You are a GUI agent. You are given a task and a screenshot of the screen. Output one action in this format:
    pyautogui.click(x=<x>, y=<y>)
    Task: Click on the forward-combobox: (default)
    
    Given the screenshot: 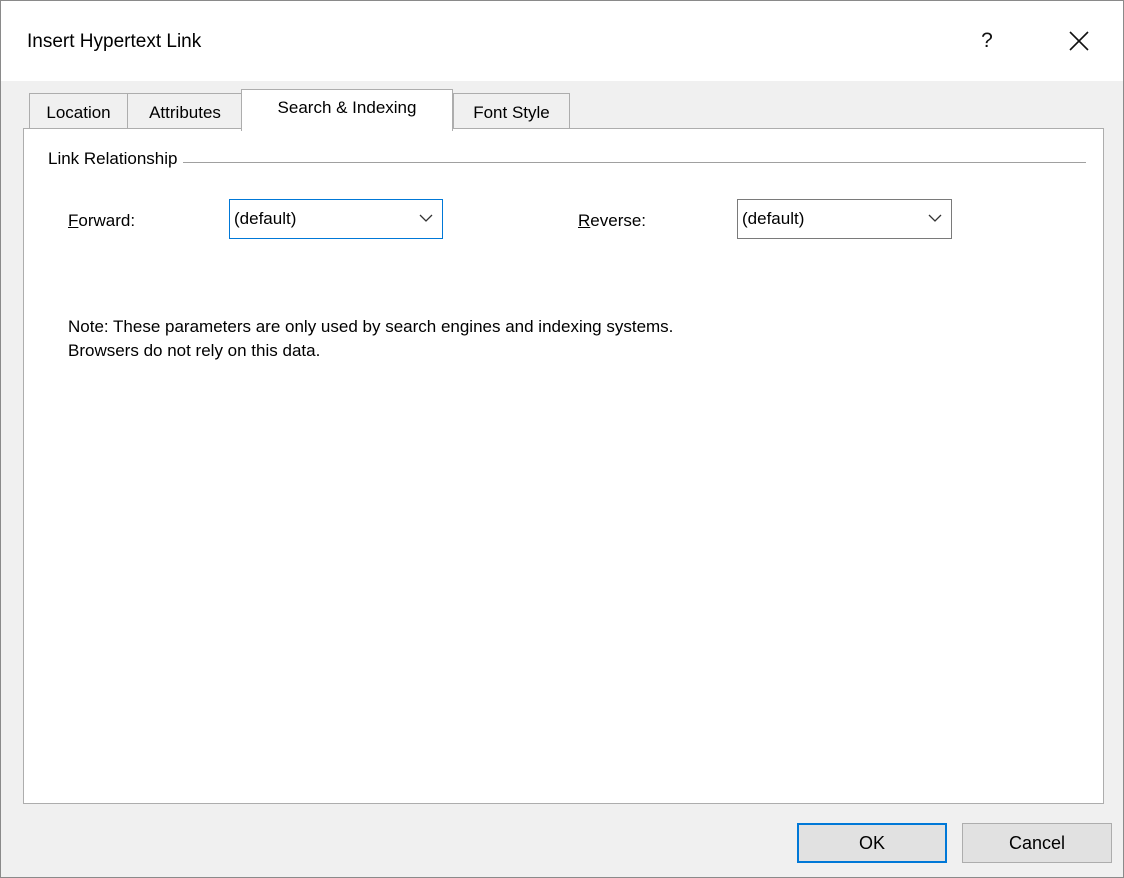 What is the action you would take?
    pyautogui.click(x=336, y=219)
    